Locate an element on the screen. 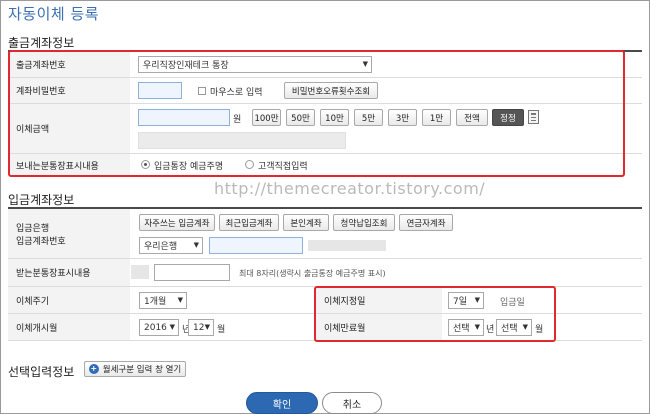 This screenshot has width=650, height=414. cycle-select: 1개월 ▼ is located at coordinates (163, 300).